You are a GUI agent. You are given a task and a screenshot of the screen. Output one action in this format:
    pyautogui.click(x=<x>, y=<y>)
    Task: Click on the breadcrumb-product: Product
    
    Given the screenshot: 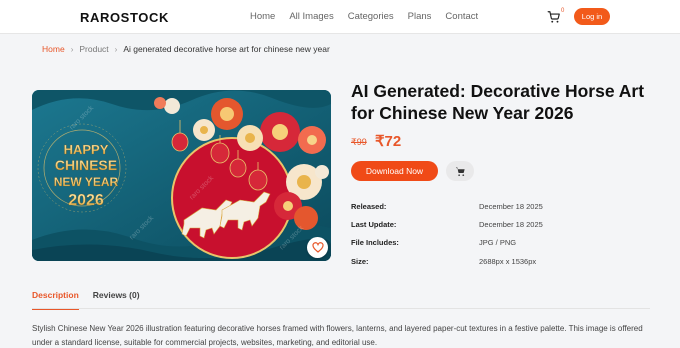 What is the action you would take?
    pyautogui.click(x=93, y=49)
    